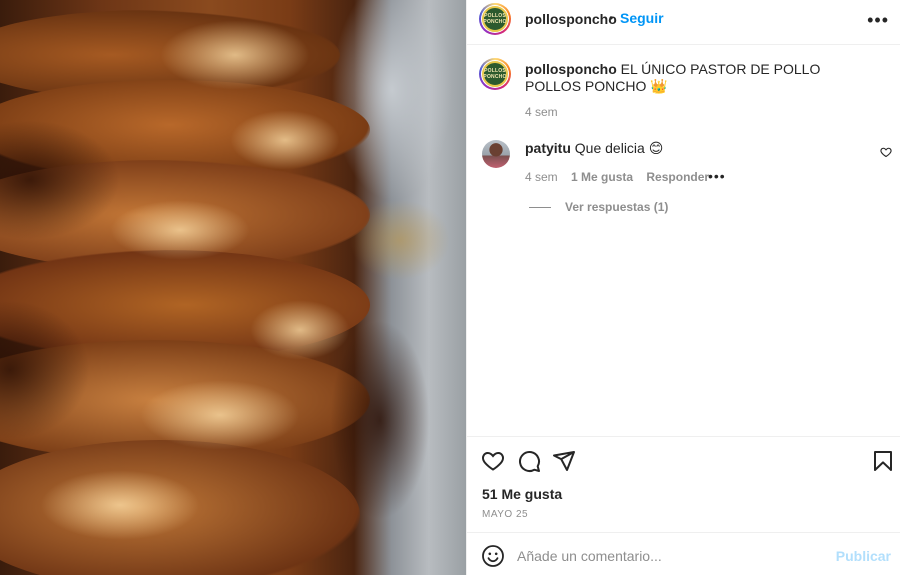 This screenshot has height=575, width=900. I want to click on commenter-avatar, so click(496, 154).